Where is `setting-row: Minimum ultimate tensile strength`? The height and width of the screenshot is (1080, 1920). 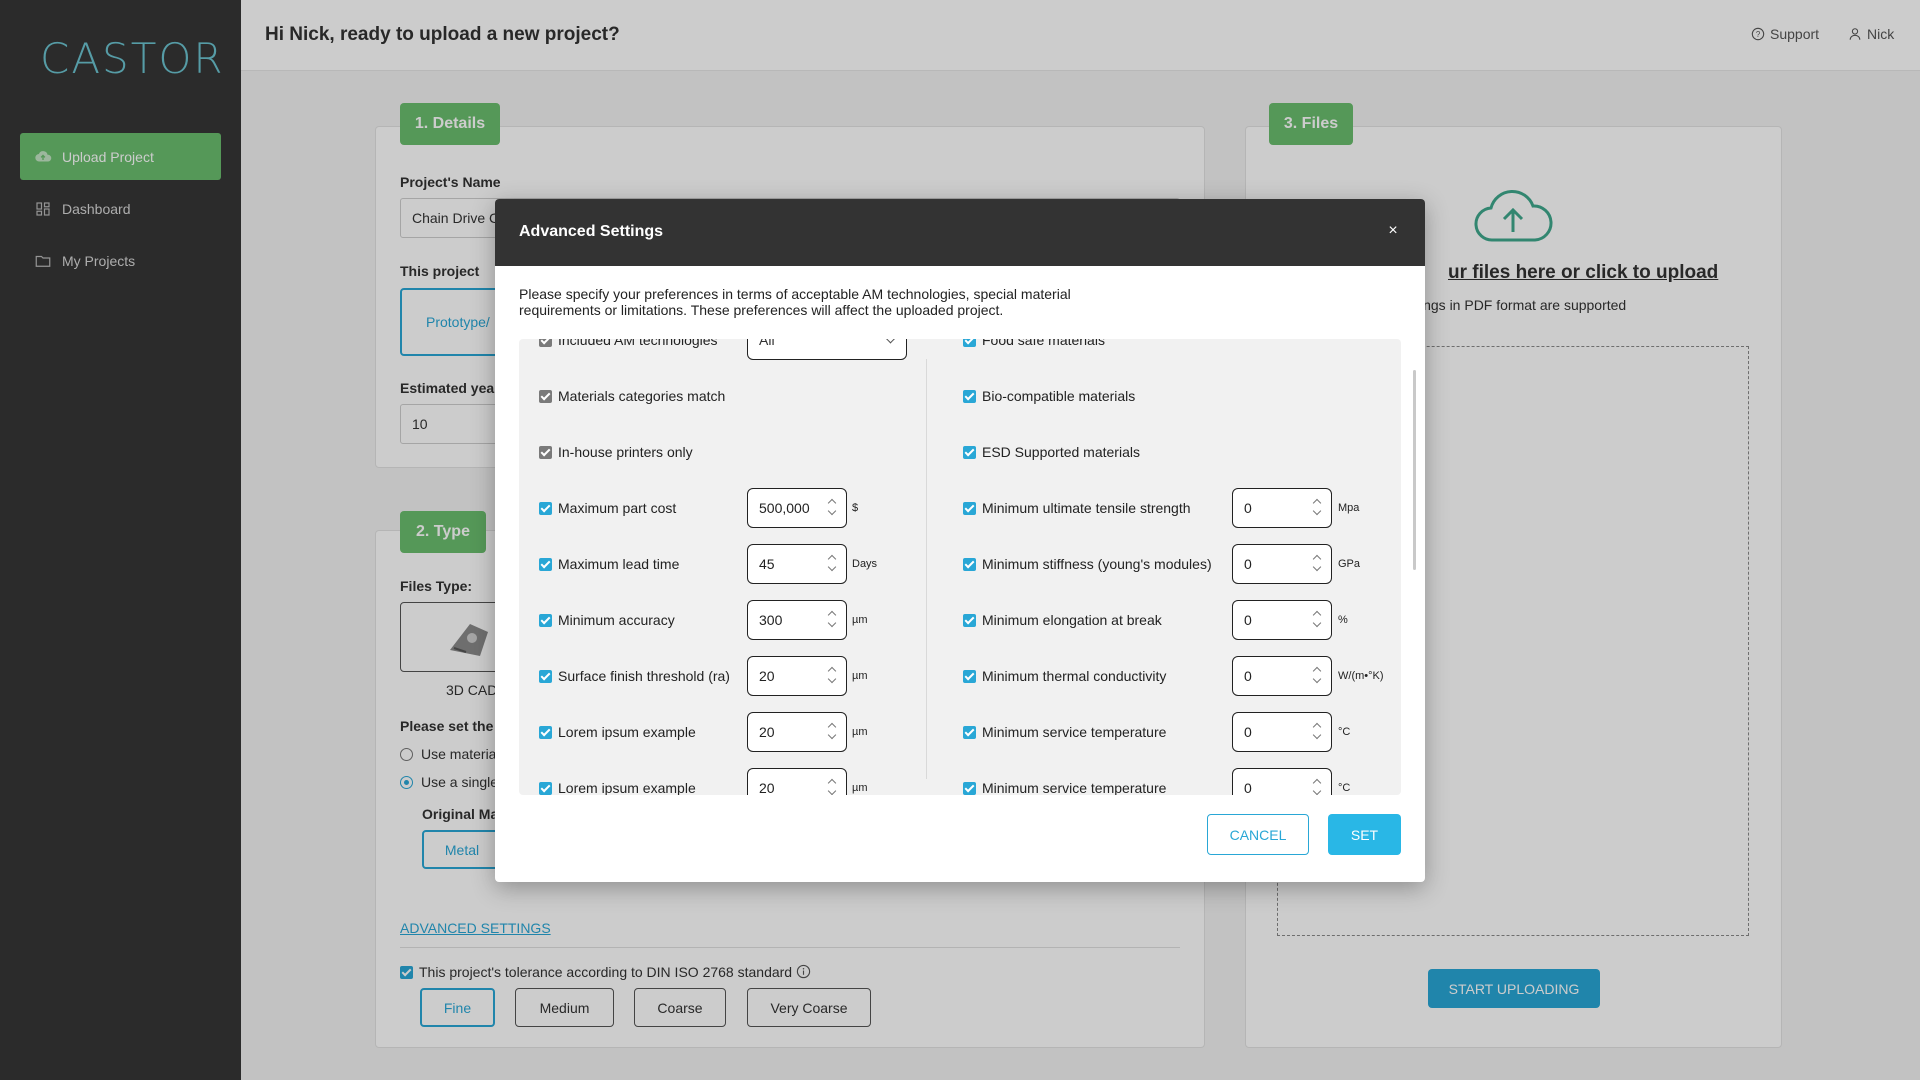
setting-row: Minimum ultimate tensile strength is located at coordinates (1077, 508).